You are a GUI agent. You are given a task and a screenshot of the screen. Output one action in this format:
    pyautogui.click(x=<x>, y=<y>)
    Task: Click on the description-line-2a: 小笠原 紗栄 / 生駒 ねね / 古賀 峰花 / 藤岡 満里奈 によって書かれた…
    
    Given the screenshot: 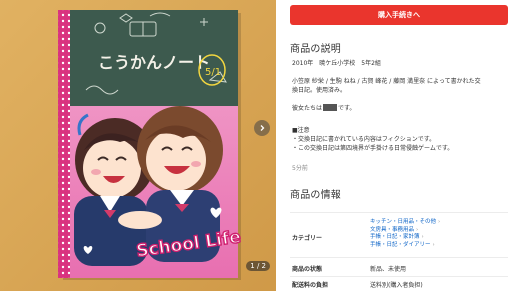 What is the action you would take?
    pyautogui.click(x=386, y=81)
    